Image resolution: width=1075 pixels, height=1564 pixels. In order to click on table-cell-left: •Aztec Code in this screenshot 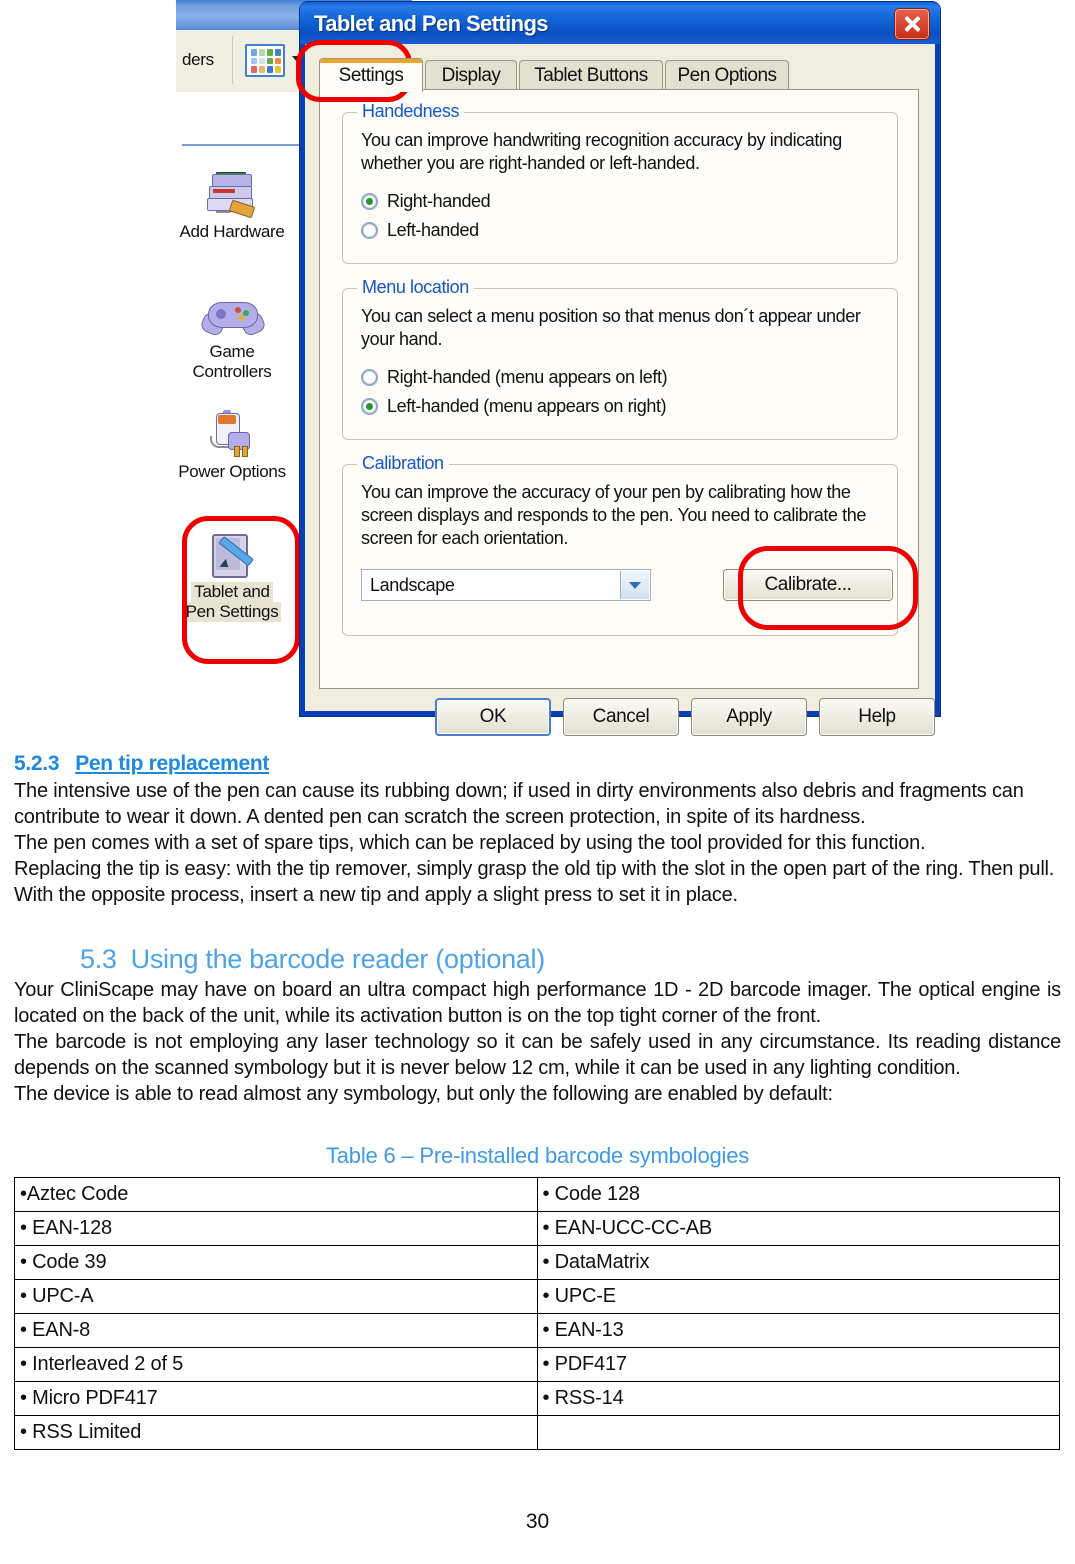, I will do `click(276, 1194)`.